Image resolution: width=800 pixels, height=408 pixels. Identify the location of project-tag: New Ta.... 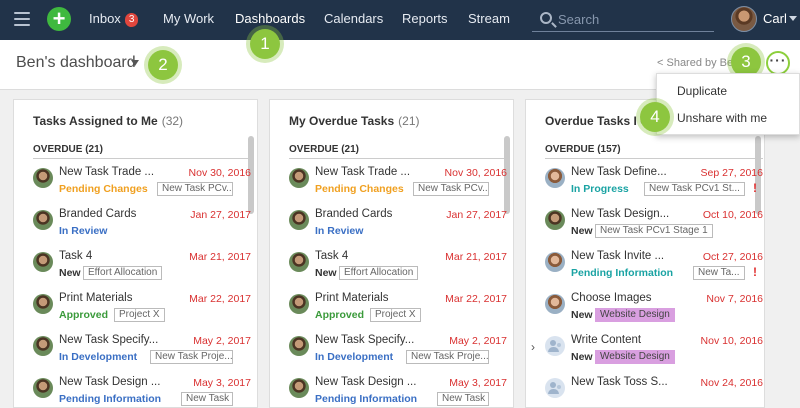
(719, 273).